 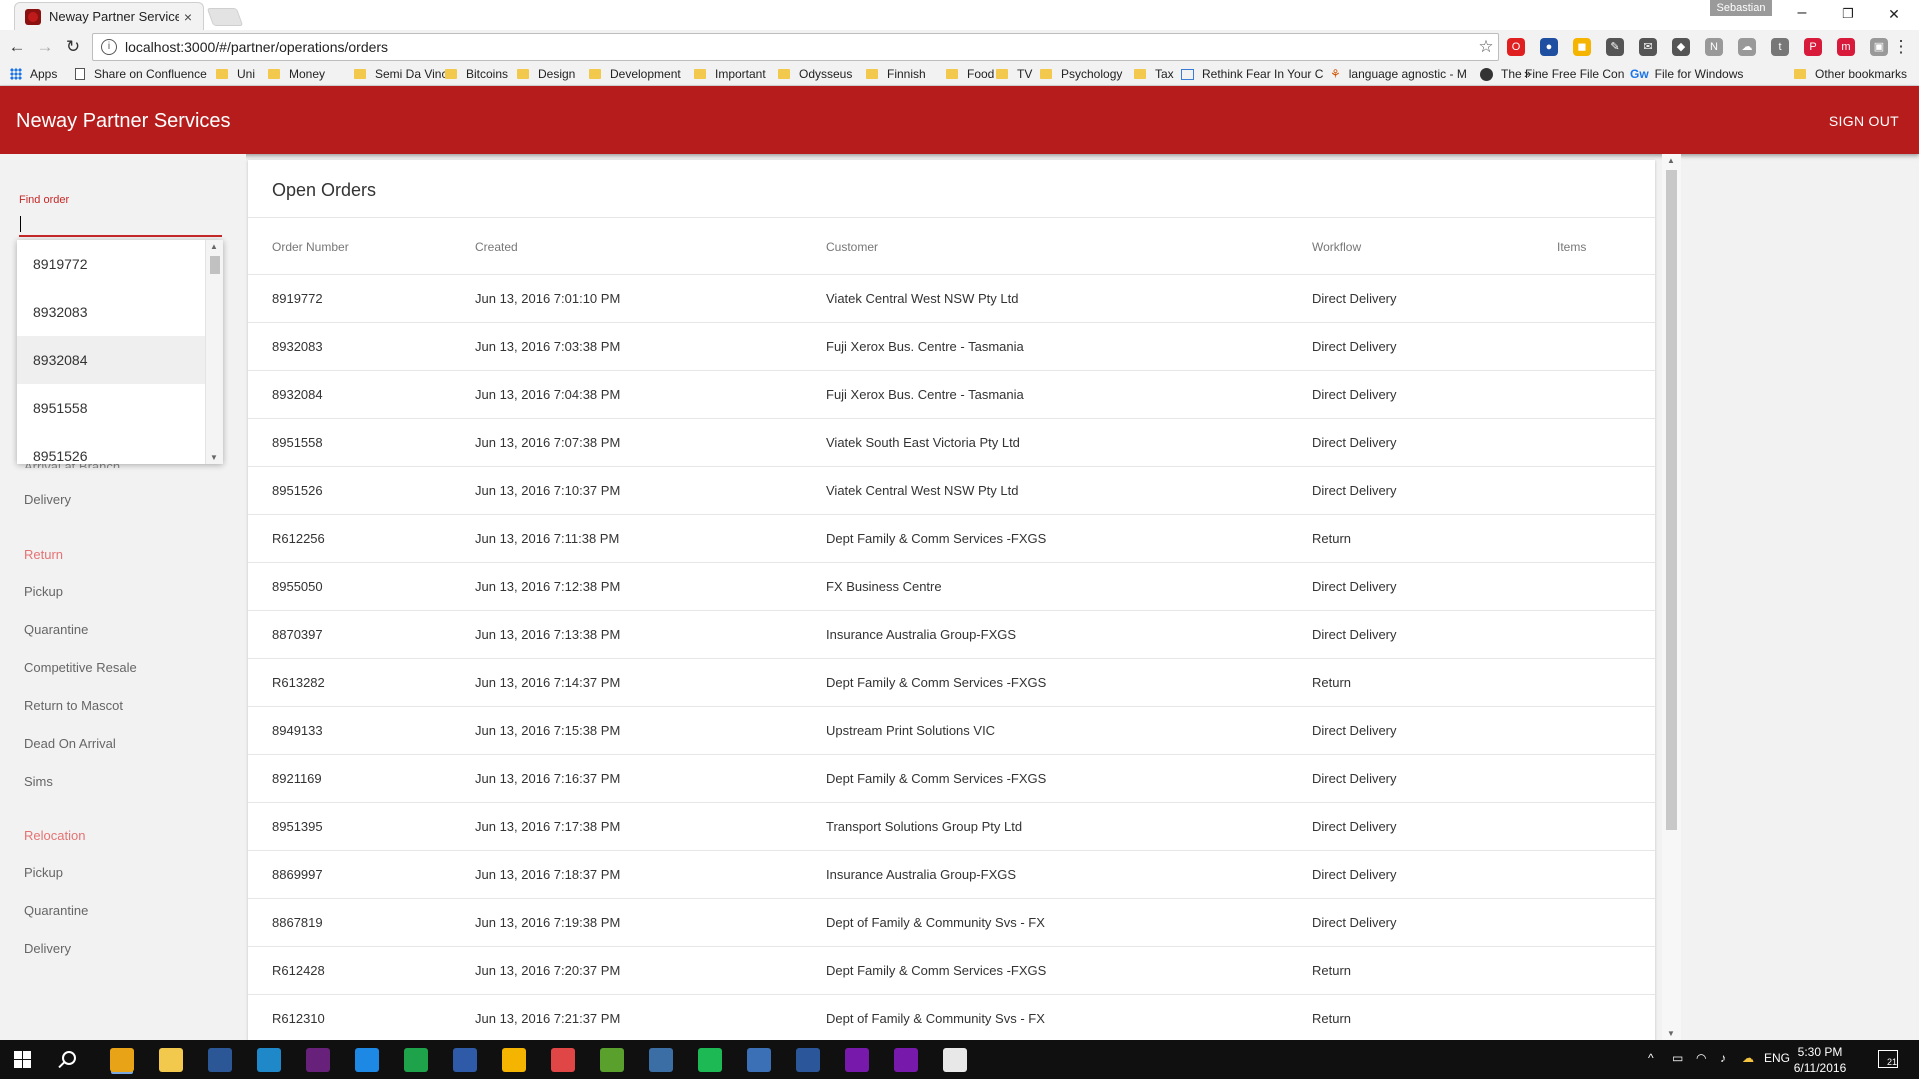 What do you see at coordinates (906, 1060) in the screenshot?
I see `onenote-alt-icon` at bounding box center [906, 1060].